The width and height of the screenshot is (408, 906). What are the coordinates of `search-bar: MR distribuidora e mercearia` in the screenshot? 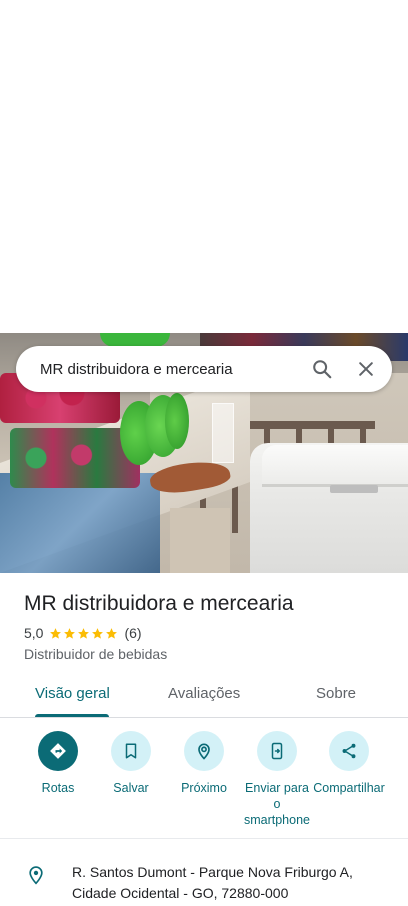 It's located at (204, 369).